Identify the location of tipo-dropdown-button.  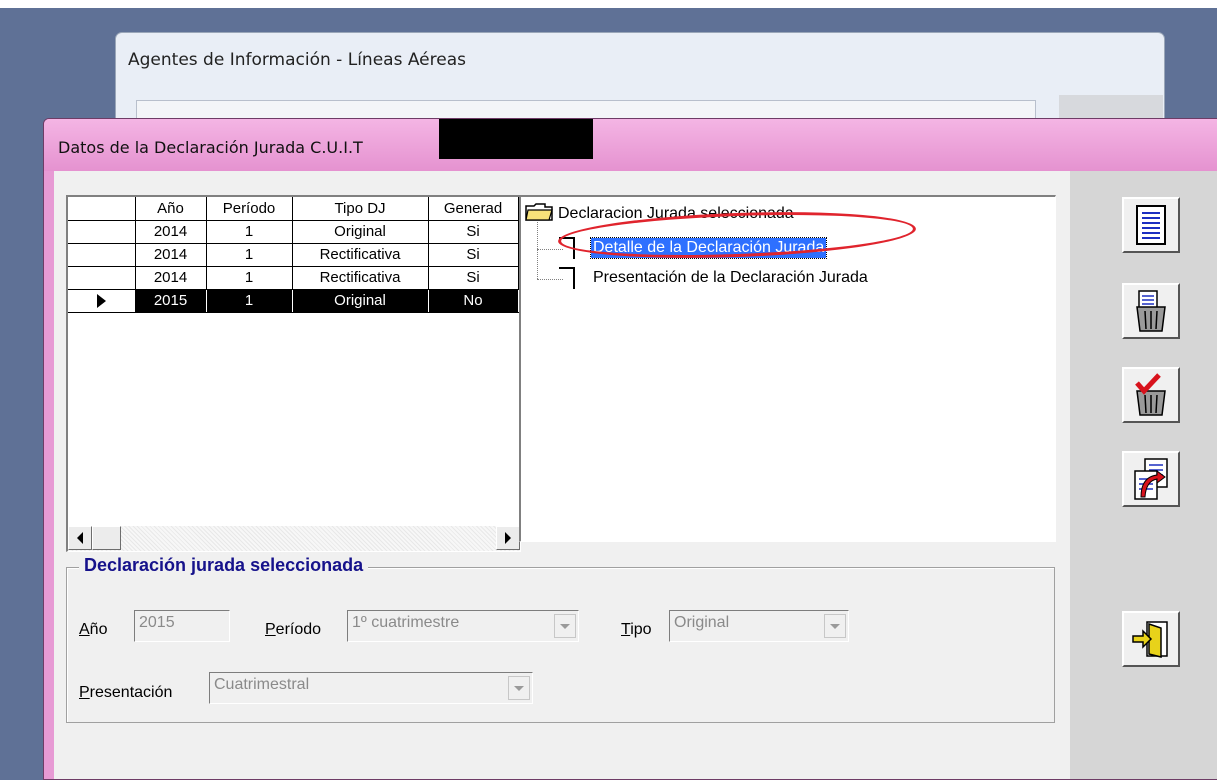
(835, 626).